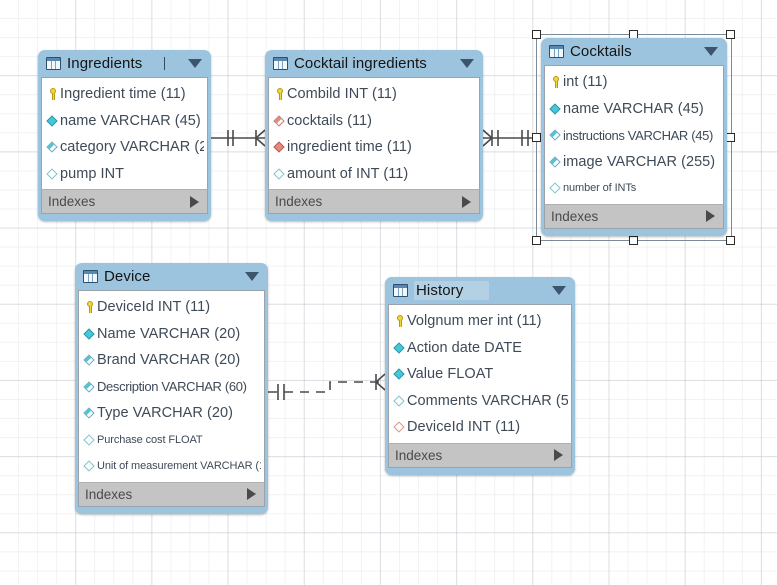  Describe the element at coordinates (171, 360) in the screenshot. I see `column-row: Brand VARCHAR (20)` at that location.